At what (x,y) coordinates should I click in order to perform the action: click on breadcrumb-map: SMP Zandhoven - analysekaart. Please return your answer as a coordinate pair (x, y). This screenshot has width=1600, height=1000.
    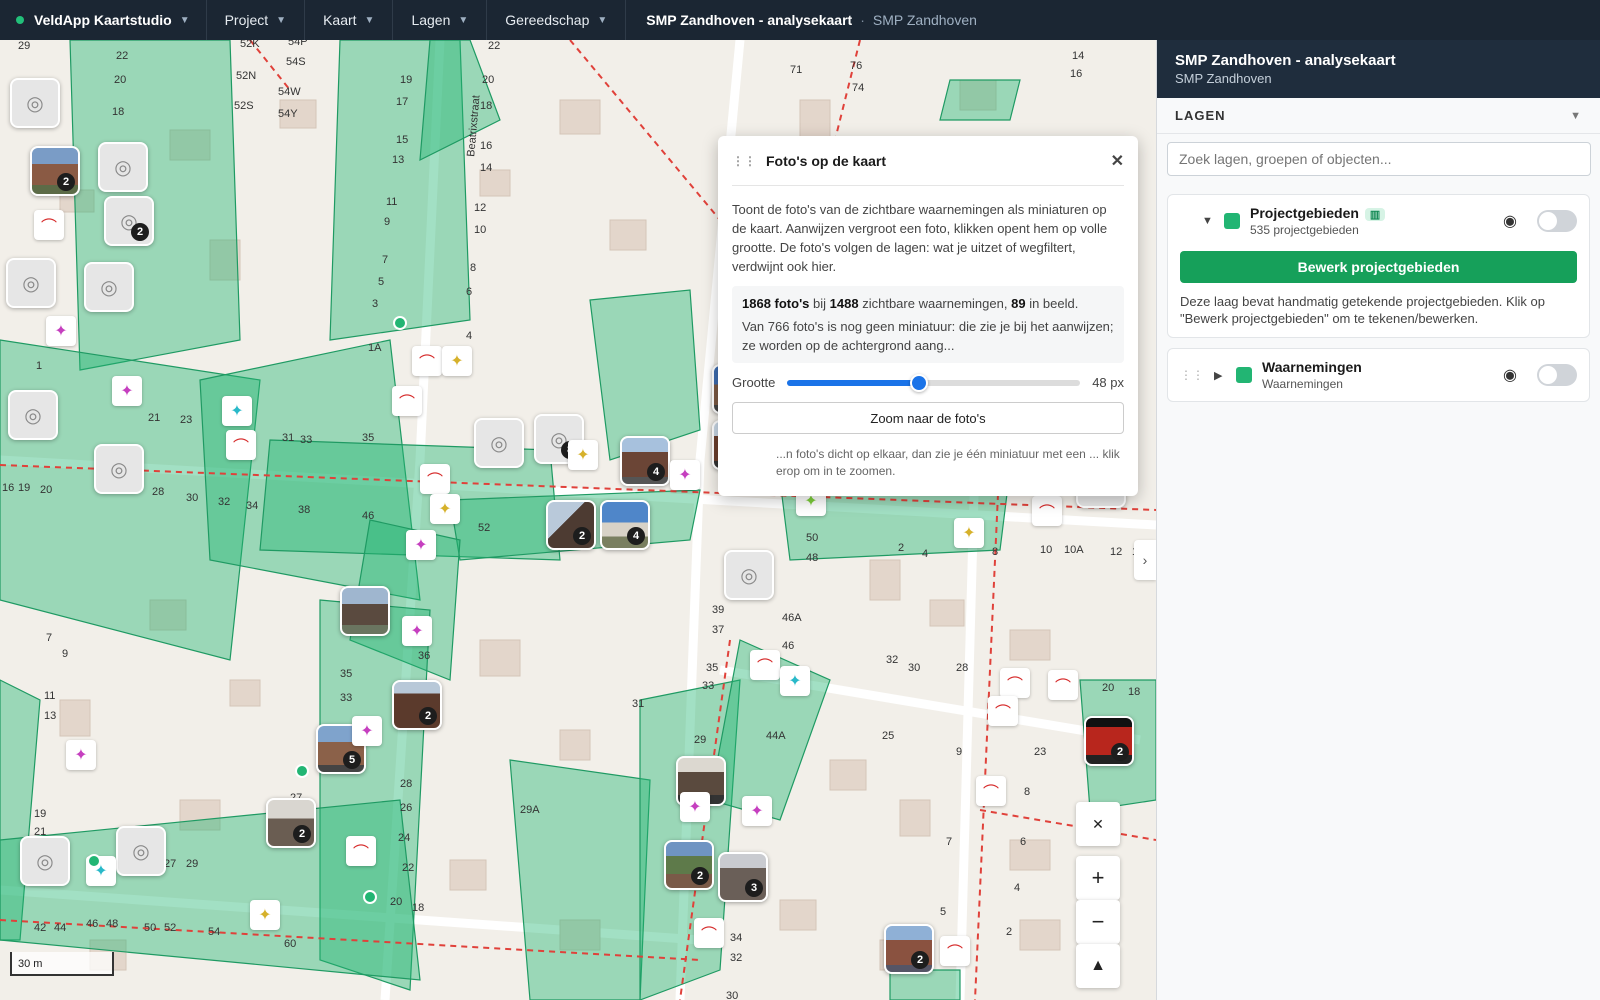
    Looking at the image, I should click on (749, 20).